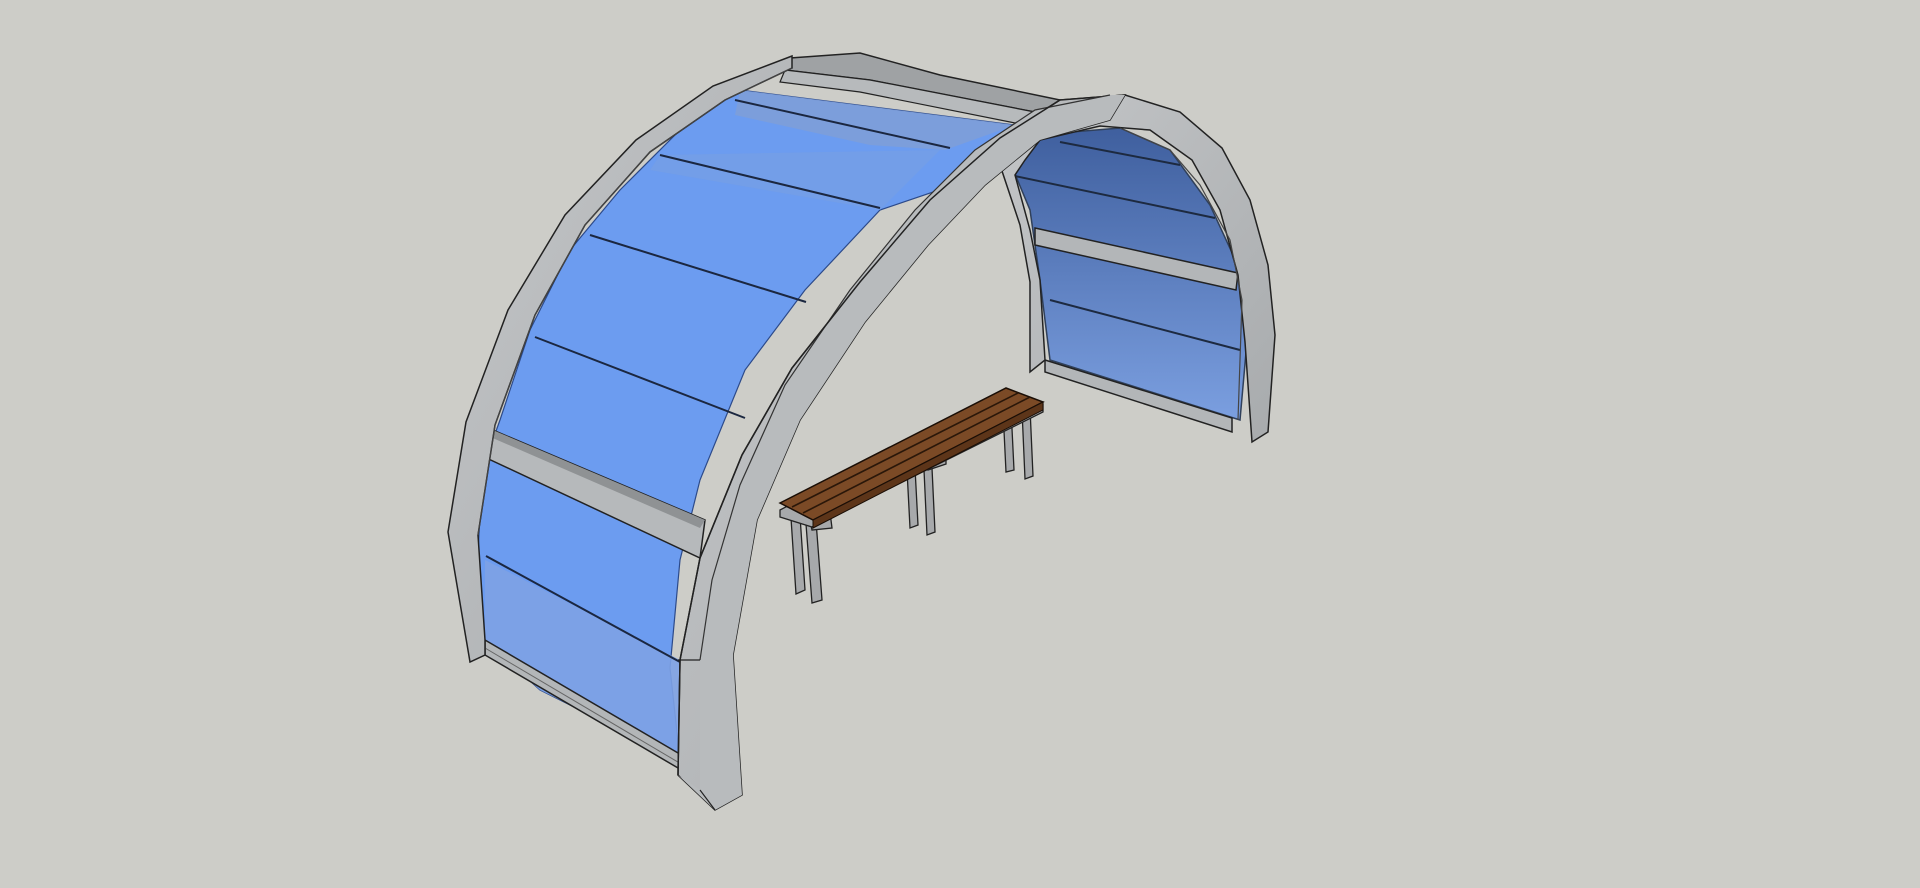 The height and width of the screenshot is (888, 1920). Describe the element at coordinates (1137, 269) in the screenshot. I see `back-arch` at that location.